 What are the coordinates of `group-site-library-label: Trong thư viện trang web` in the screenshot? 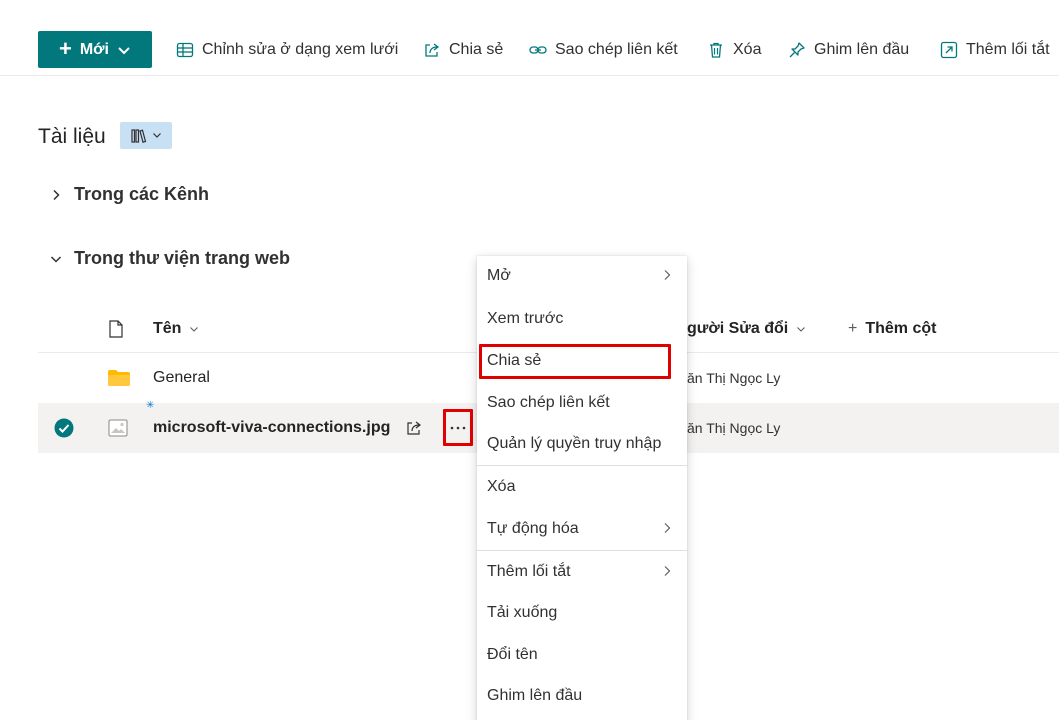 It's located at (182, 258).